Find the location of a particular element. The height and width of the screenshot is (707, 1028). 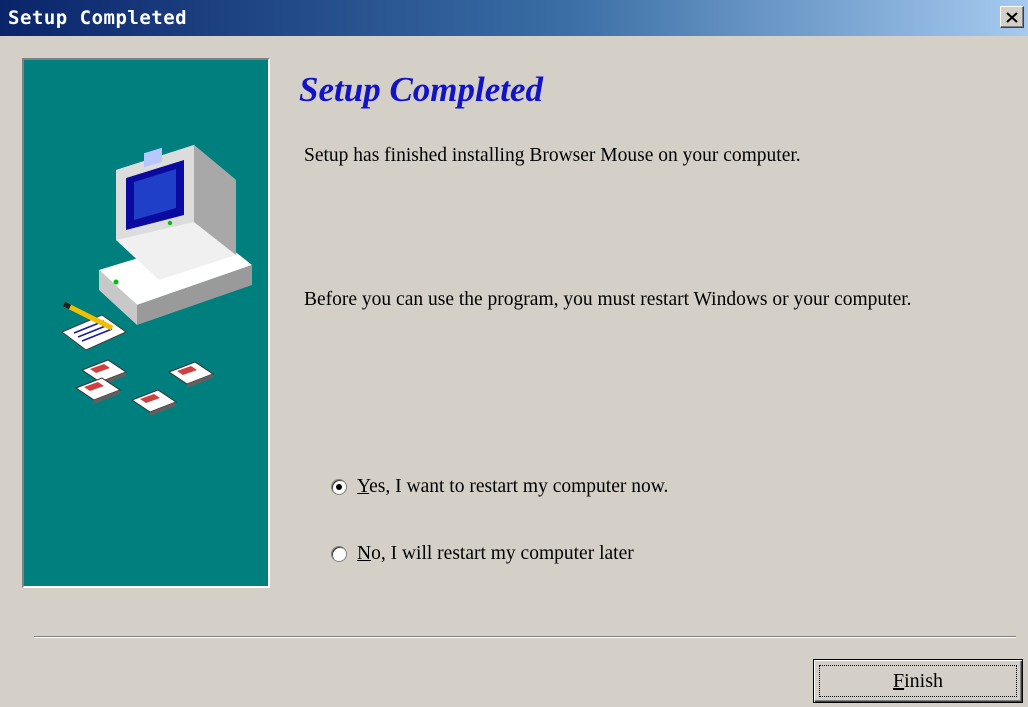

floppy-disk-icon is located at coordinates (144, 387).